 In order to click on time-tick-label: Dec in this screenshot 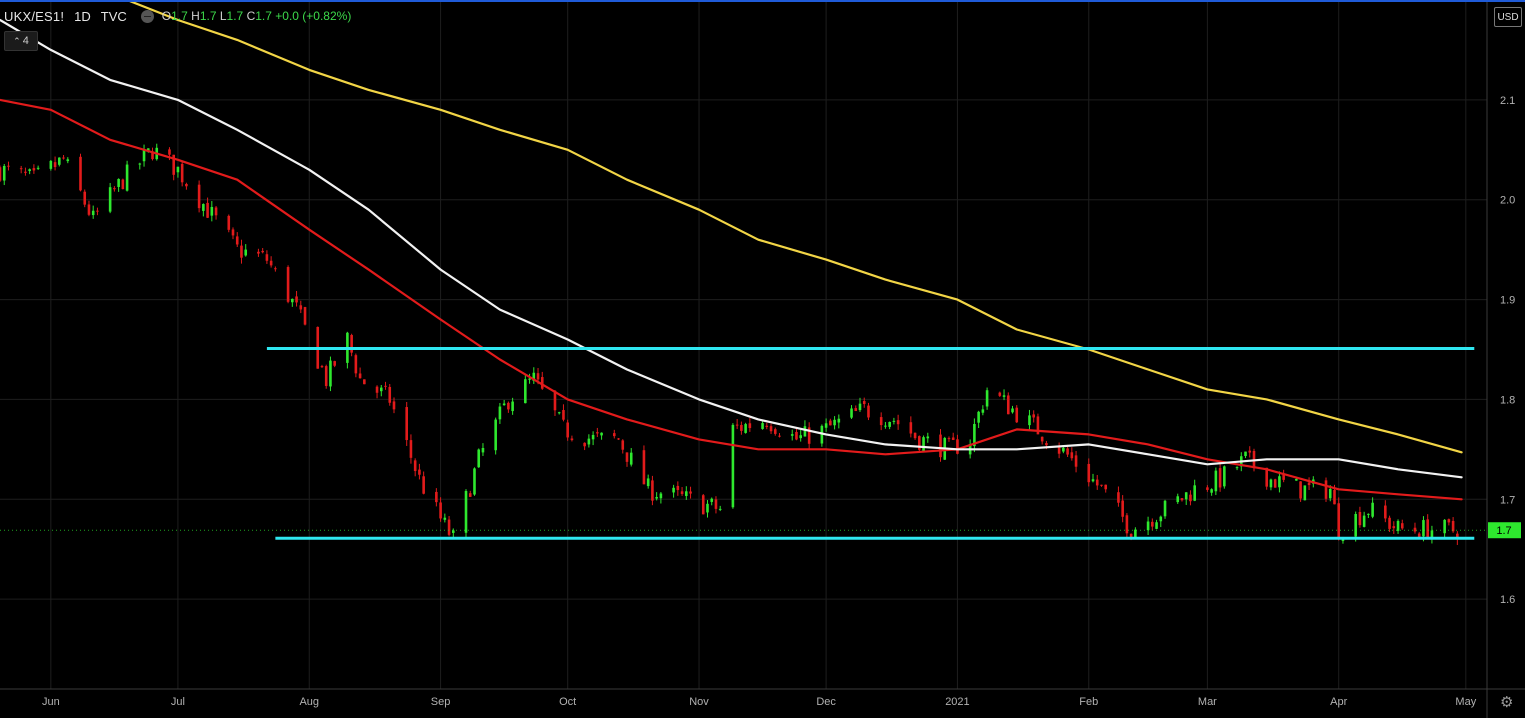, I will do `click(826, 702)`.